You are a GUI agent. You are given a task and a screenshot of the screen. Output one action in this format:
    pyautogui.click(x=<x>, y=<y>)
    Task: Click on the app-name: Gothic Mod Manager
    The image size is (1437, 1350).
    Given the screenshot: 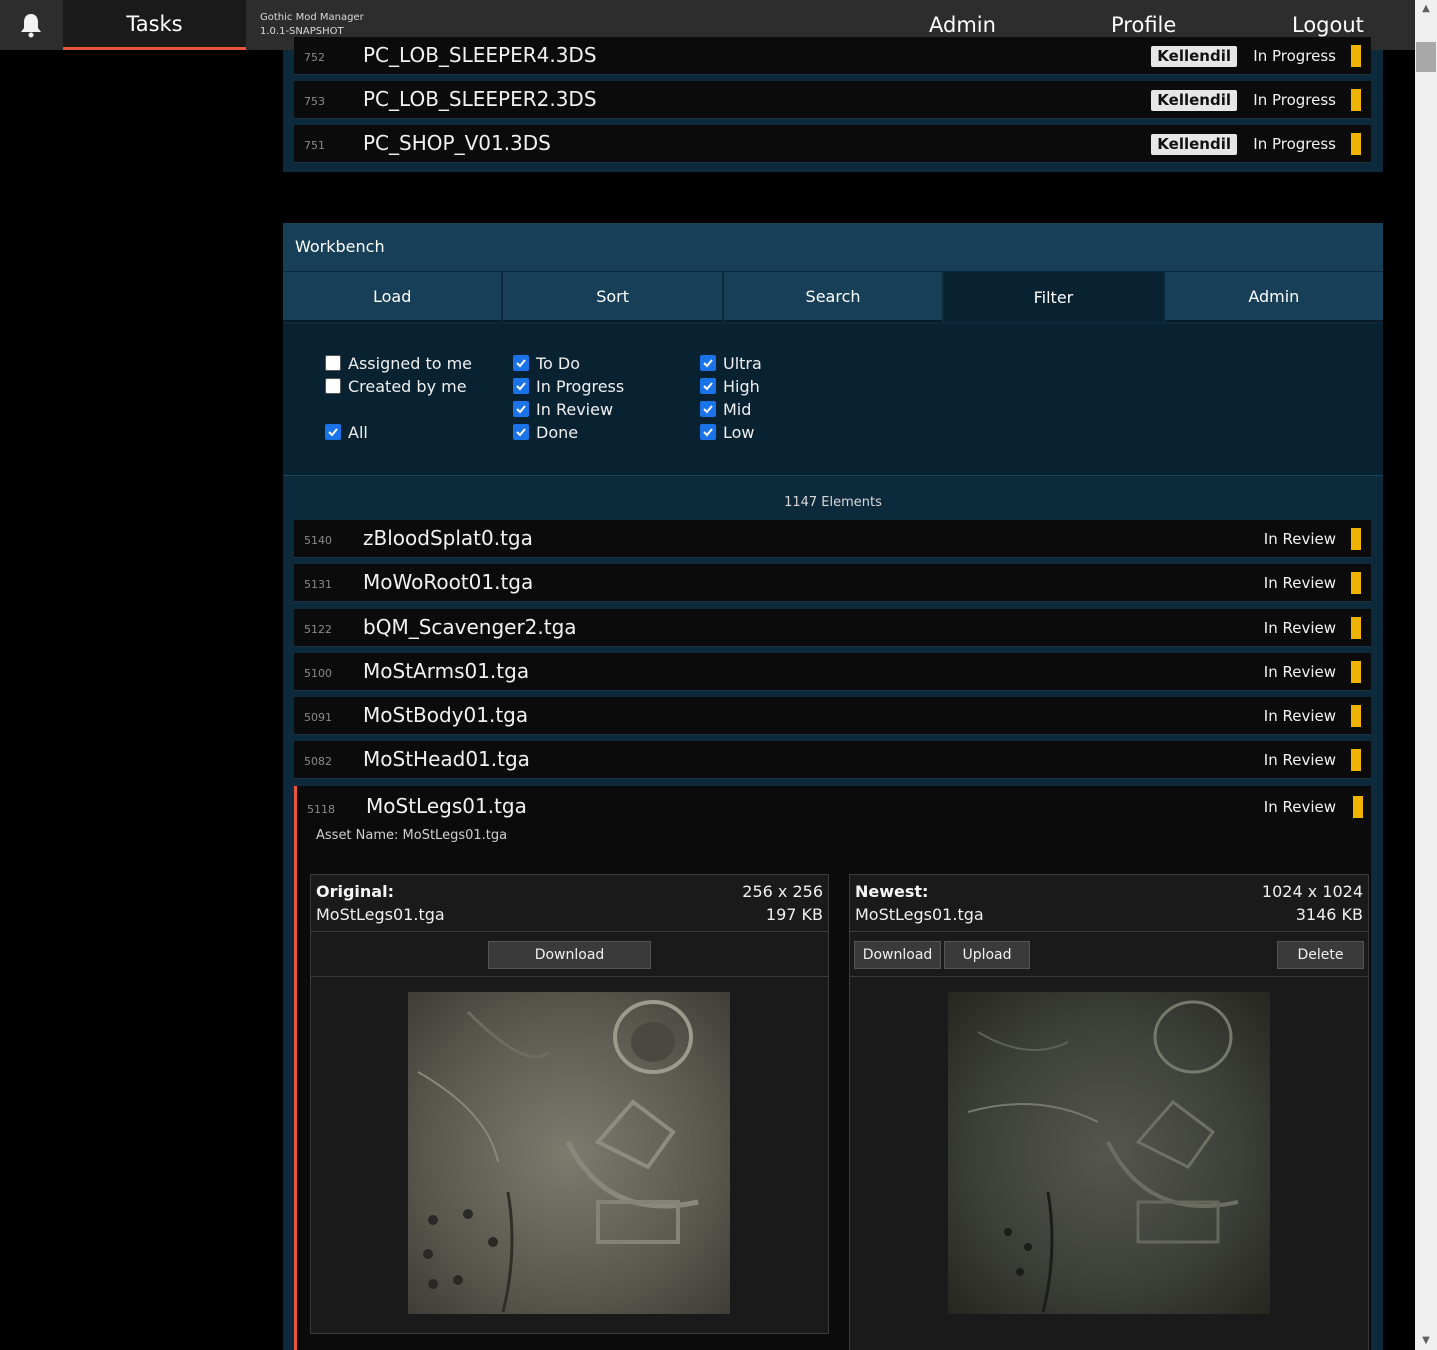 What is the action you would take?
    pyautogui.click(x=312, y=17)
    